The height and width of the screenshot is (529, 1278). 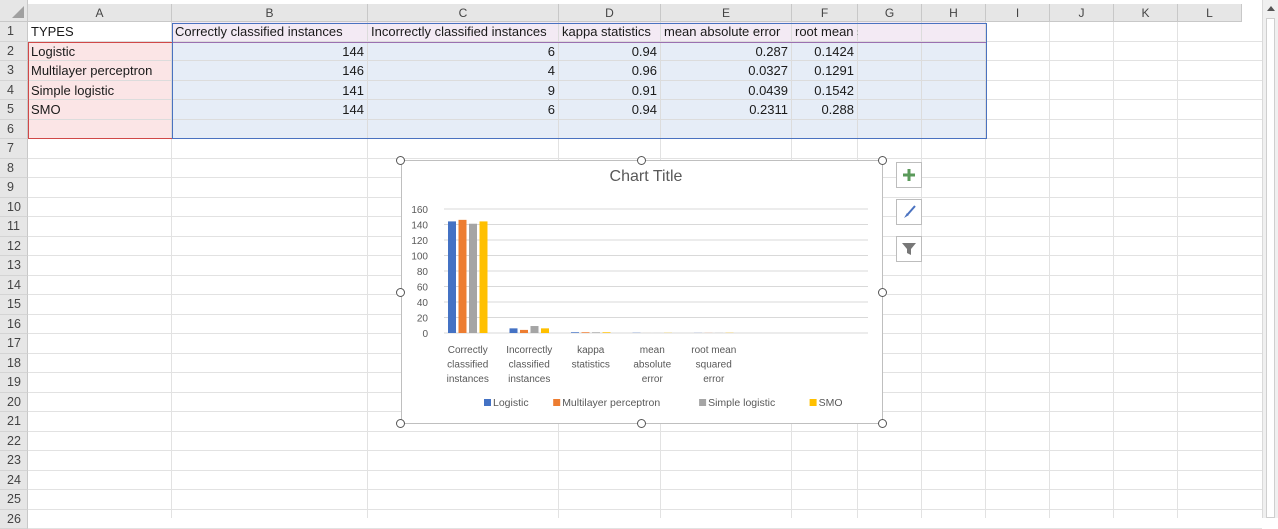 I want to click on chart-elements-button, so click(x=909, y=175).